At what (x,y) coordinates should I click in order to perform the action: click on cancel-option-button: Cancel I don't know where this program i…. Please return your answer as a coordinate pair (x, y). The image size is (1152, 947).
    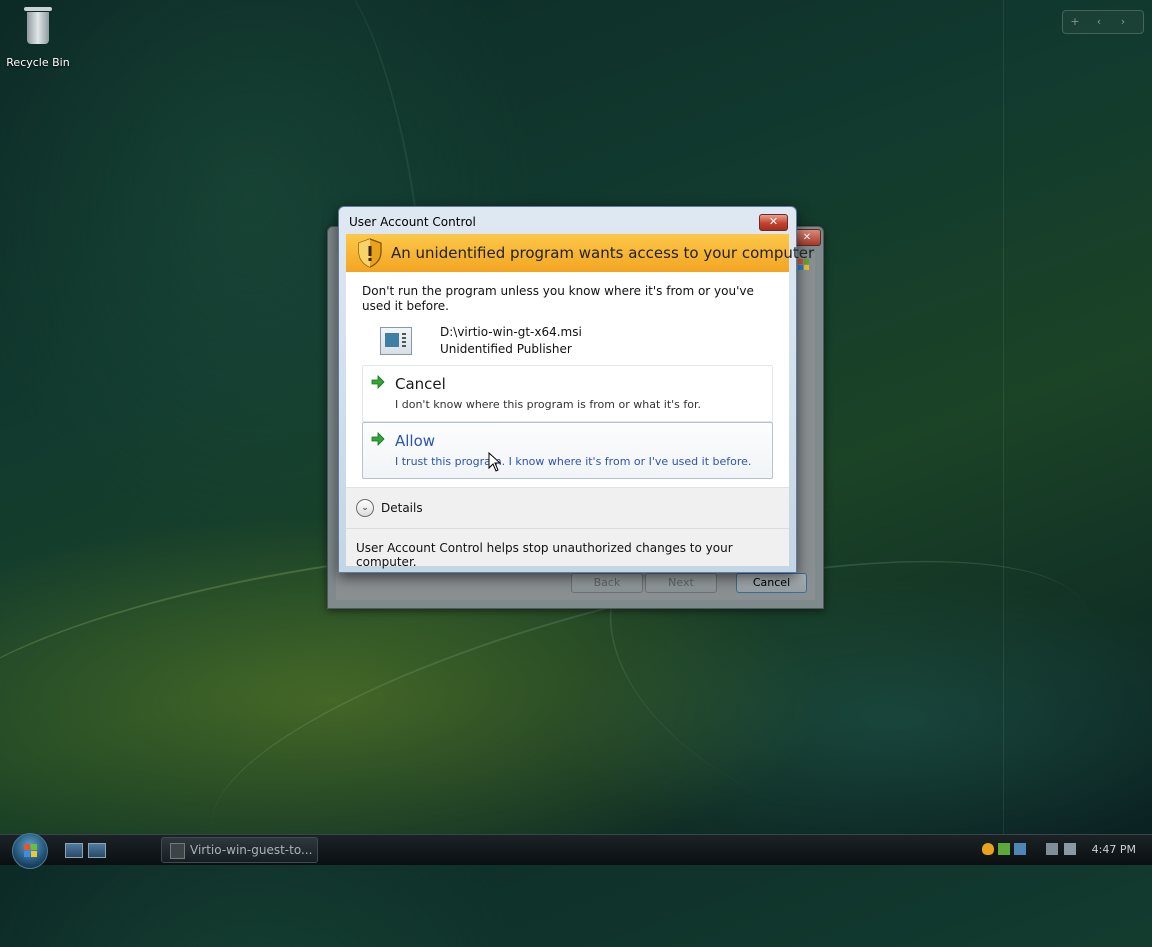
    Looking at the image, I should click on (567, 393).